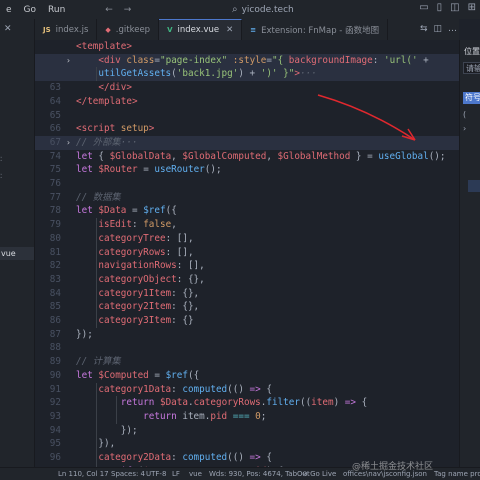  Describe the element at coordinates (55, 416) in the screenshot. I see `line-number: 93` at that location.